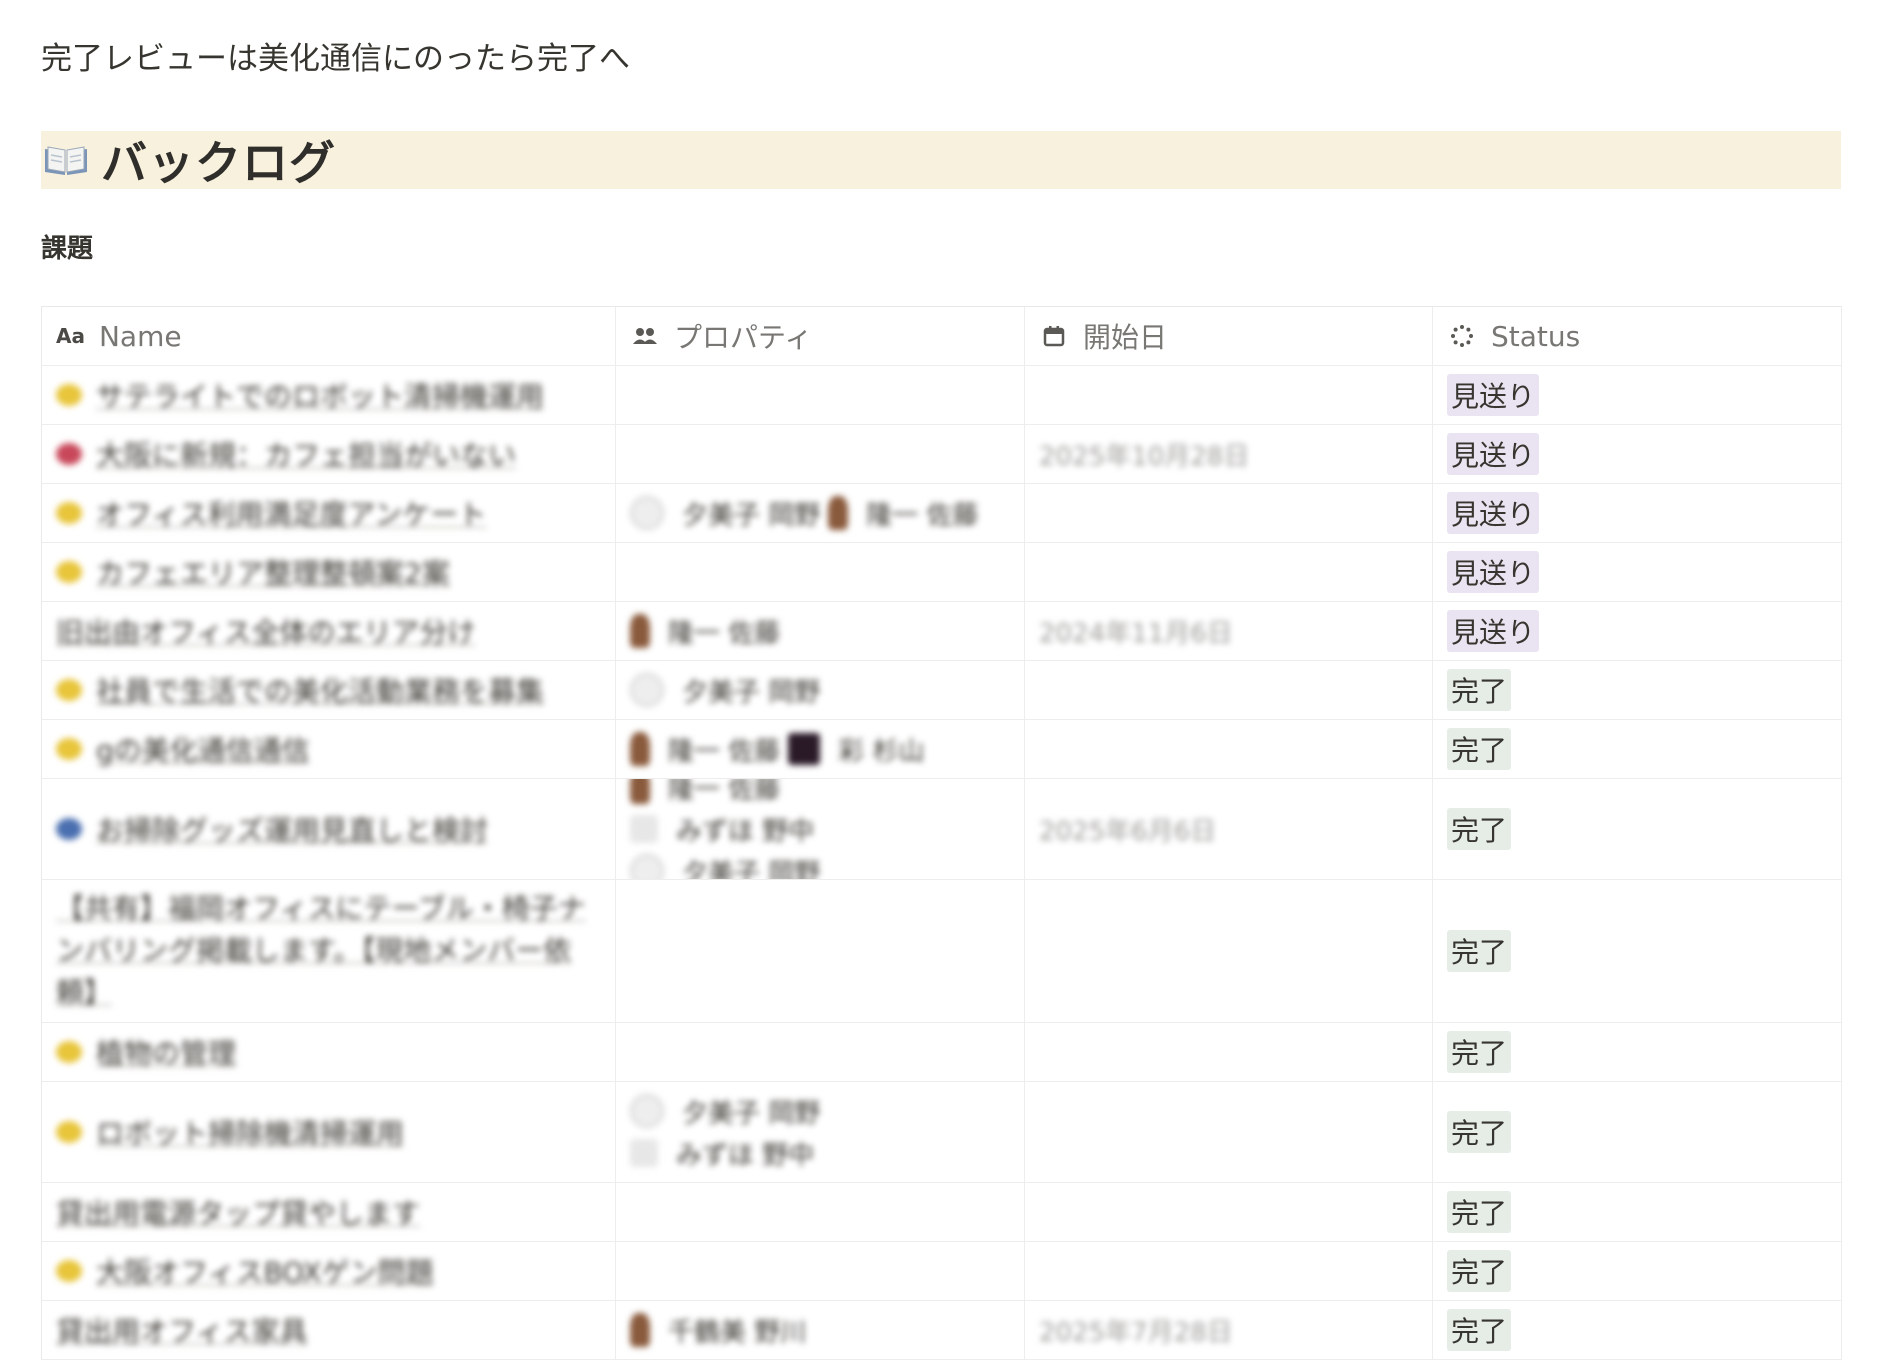 The image size is (1884, 1360). I want to click on cell-name: 社員で生活での美化活動業務を募集, so click(329, 690).